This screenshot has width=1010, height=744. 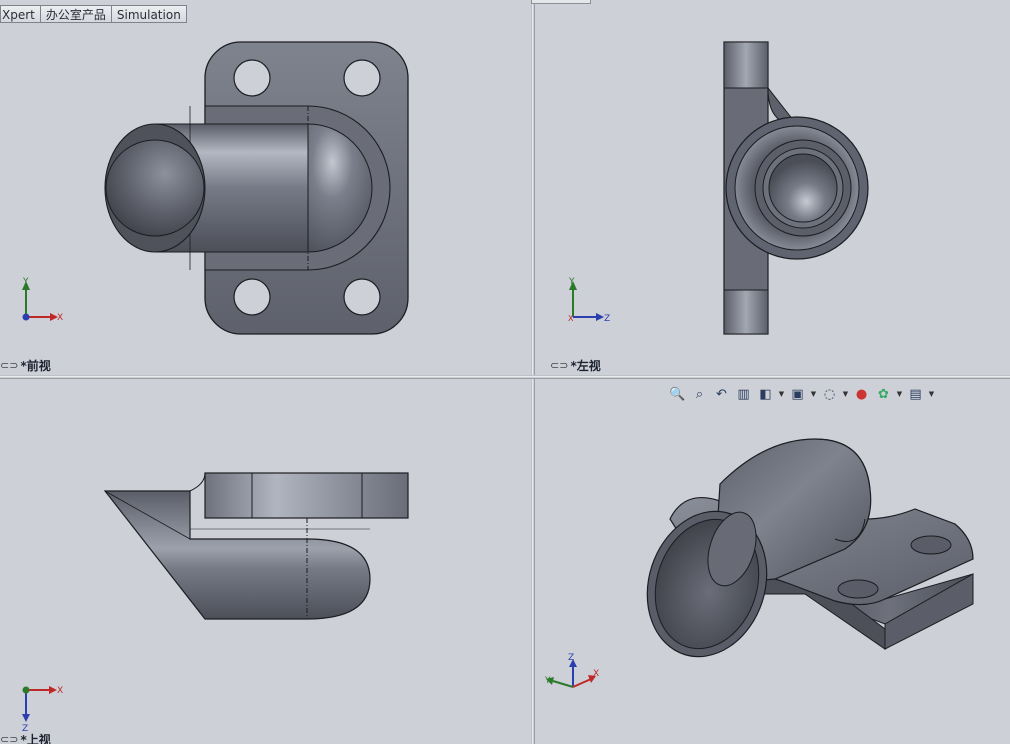 What do you see at coordinates (76, 14) in the screenshot?
I see `tab-office-products: 办公室产品` at bounding box center [76, 14].